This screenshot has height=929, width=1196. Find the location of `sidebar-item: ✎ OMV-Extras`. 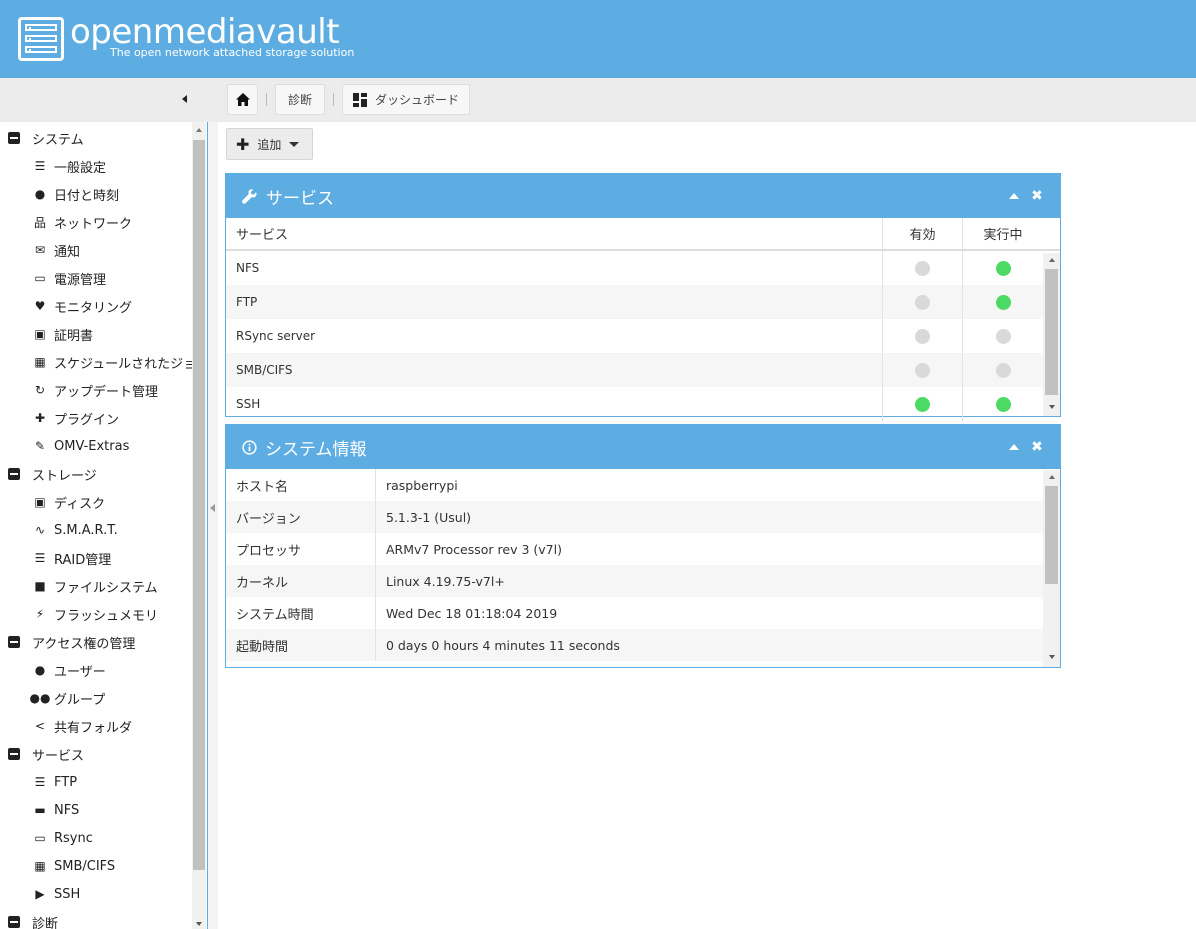

sidebar-item: ✎ OMV-Extras is located at coordinates (96, 446).